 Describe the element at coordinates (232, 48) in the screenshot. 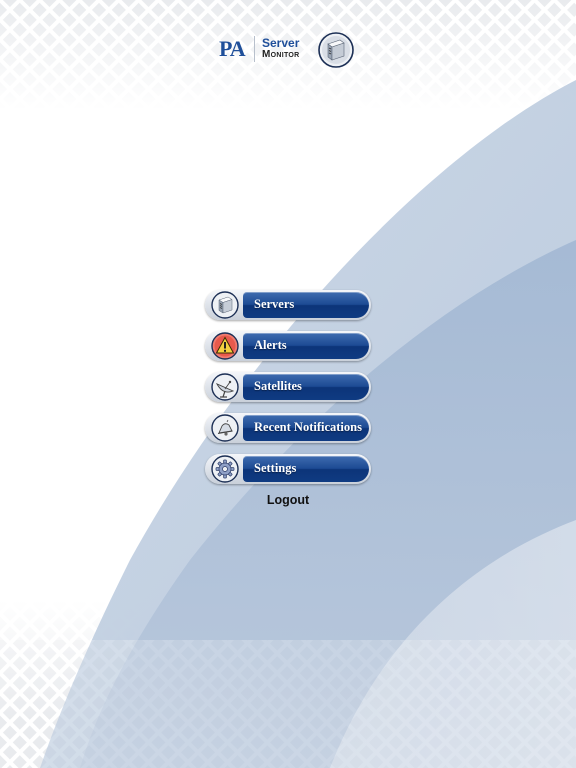

I see `logo-brand: PA` at that location.